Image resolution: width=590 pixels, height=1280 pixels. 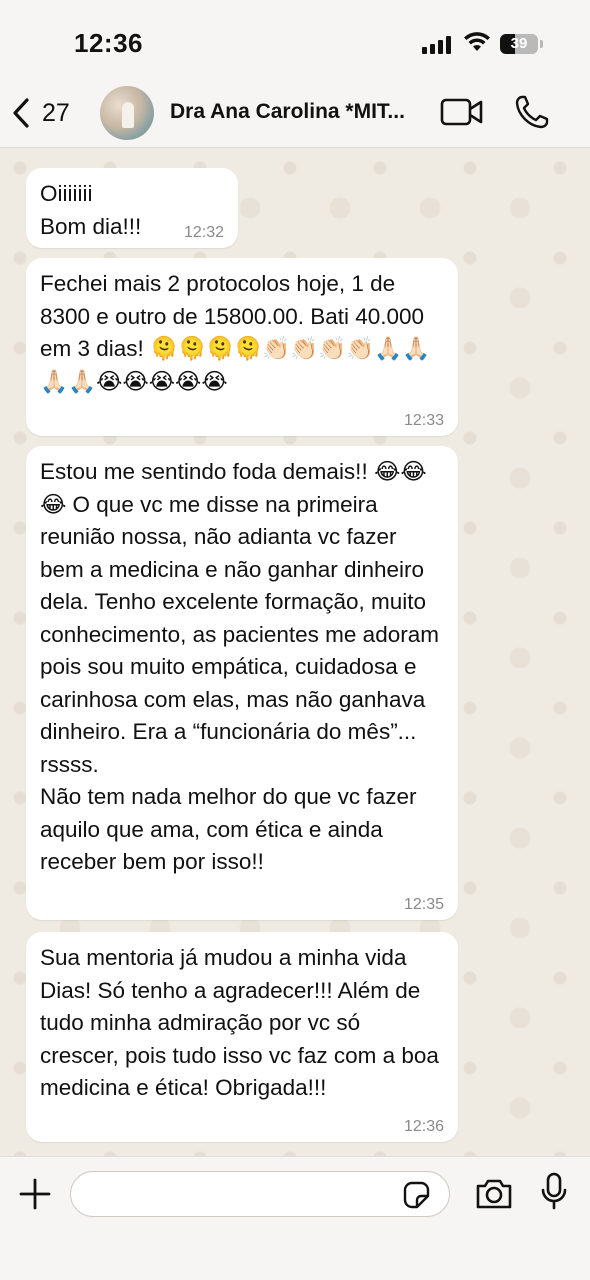 What do you see at coordinates (40, 113) in the screenshot?
I see `back-button: 27` at bounding box center [40, 113].